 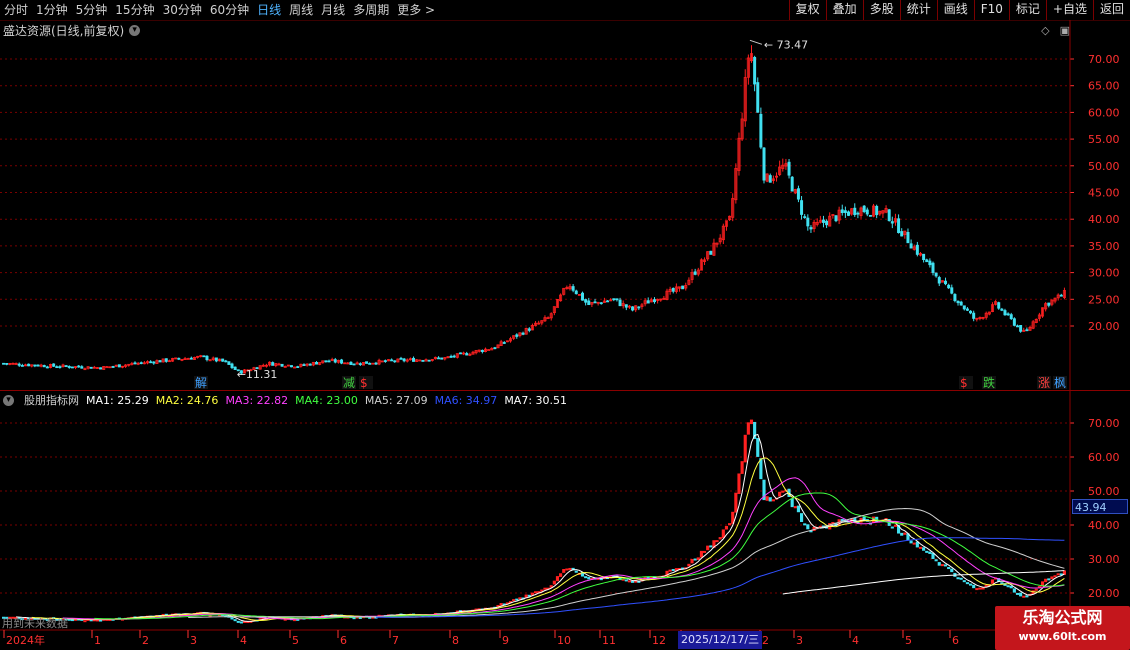 I want to click on main-y-tick: 45.00, so click(x=1104, y=193).